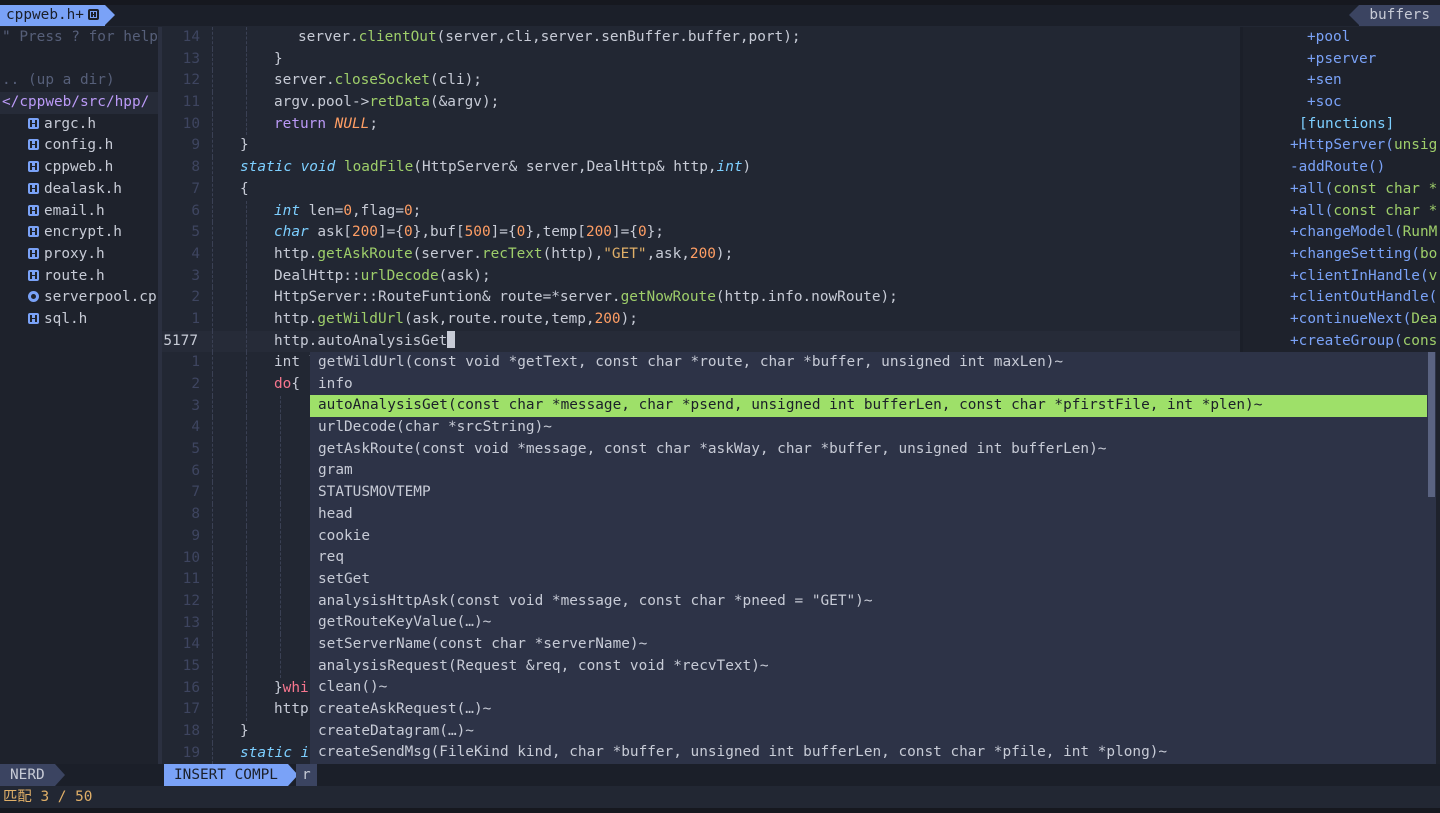 The image size is (1440, 813). What do you see at coordinates (191, 579) in the screenshot?
I see `line-number: 11` at bounding box center [191, 579].